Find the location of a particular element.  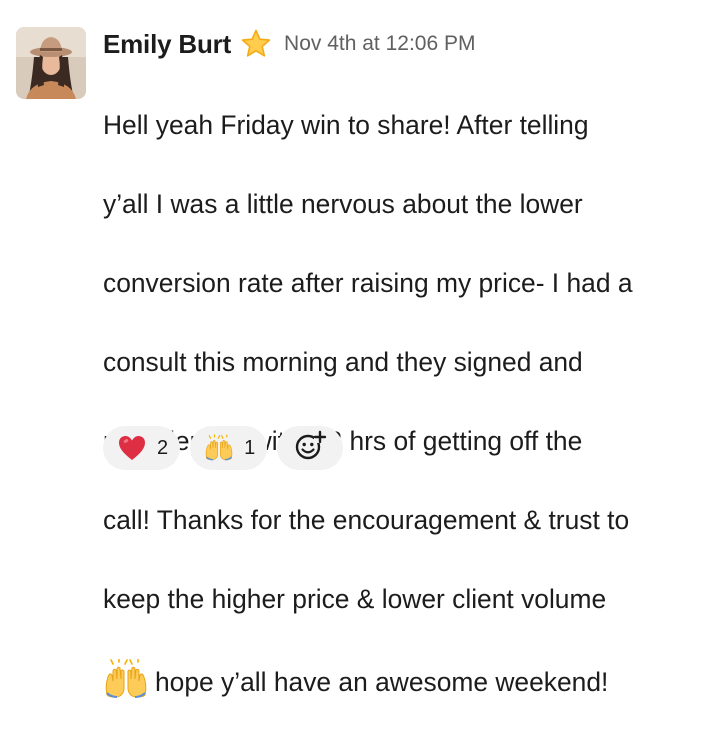

message-header: Emily Burt Nov 4th at 12:06 PM is located at coordinates (408, 44).